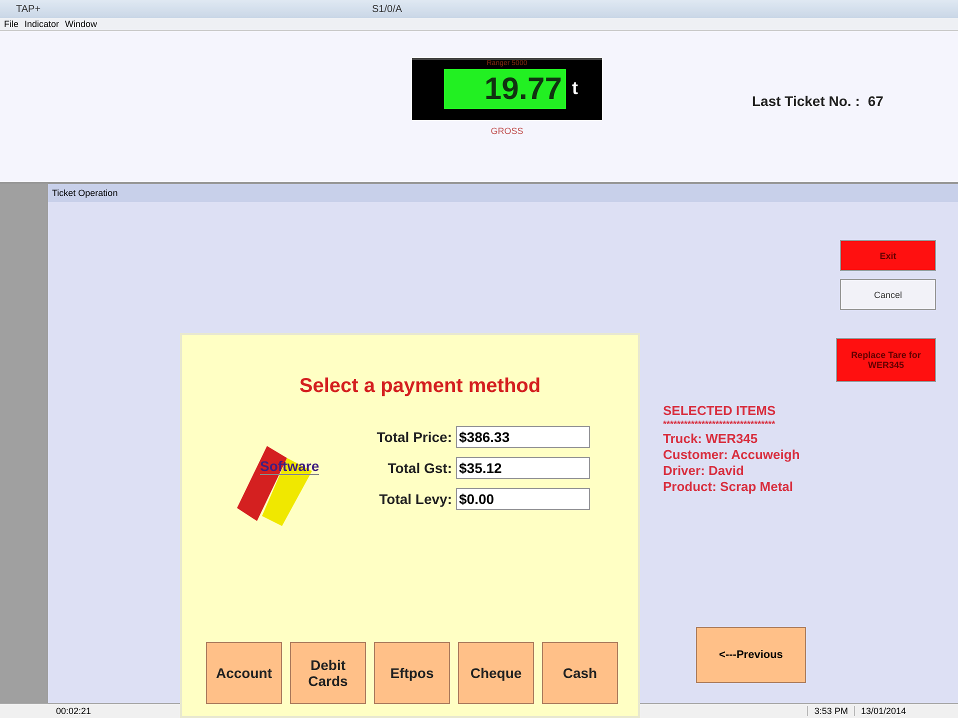 The image size is (958, 718). I want to click on menu-item: Indicator, so click(42, 24).